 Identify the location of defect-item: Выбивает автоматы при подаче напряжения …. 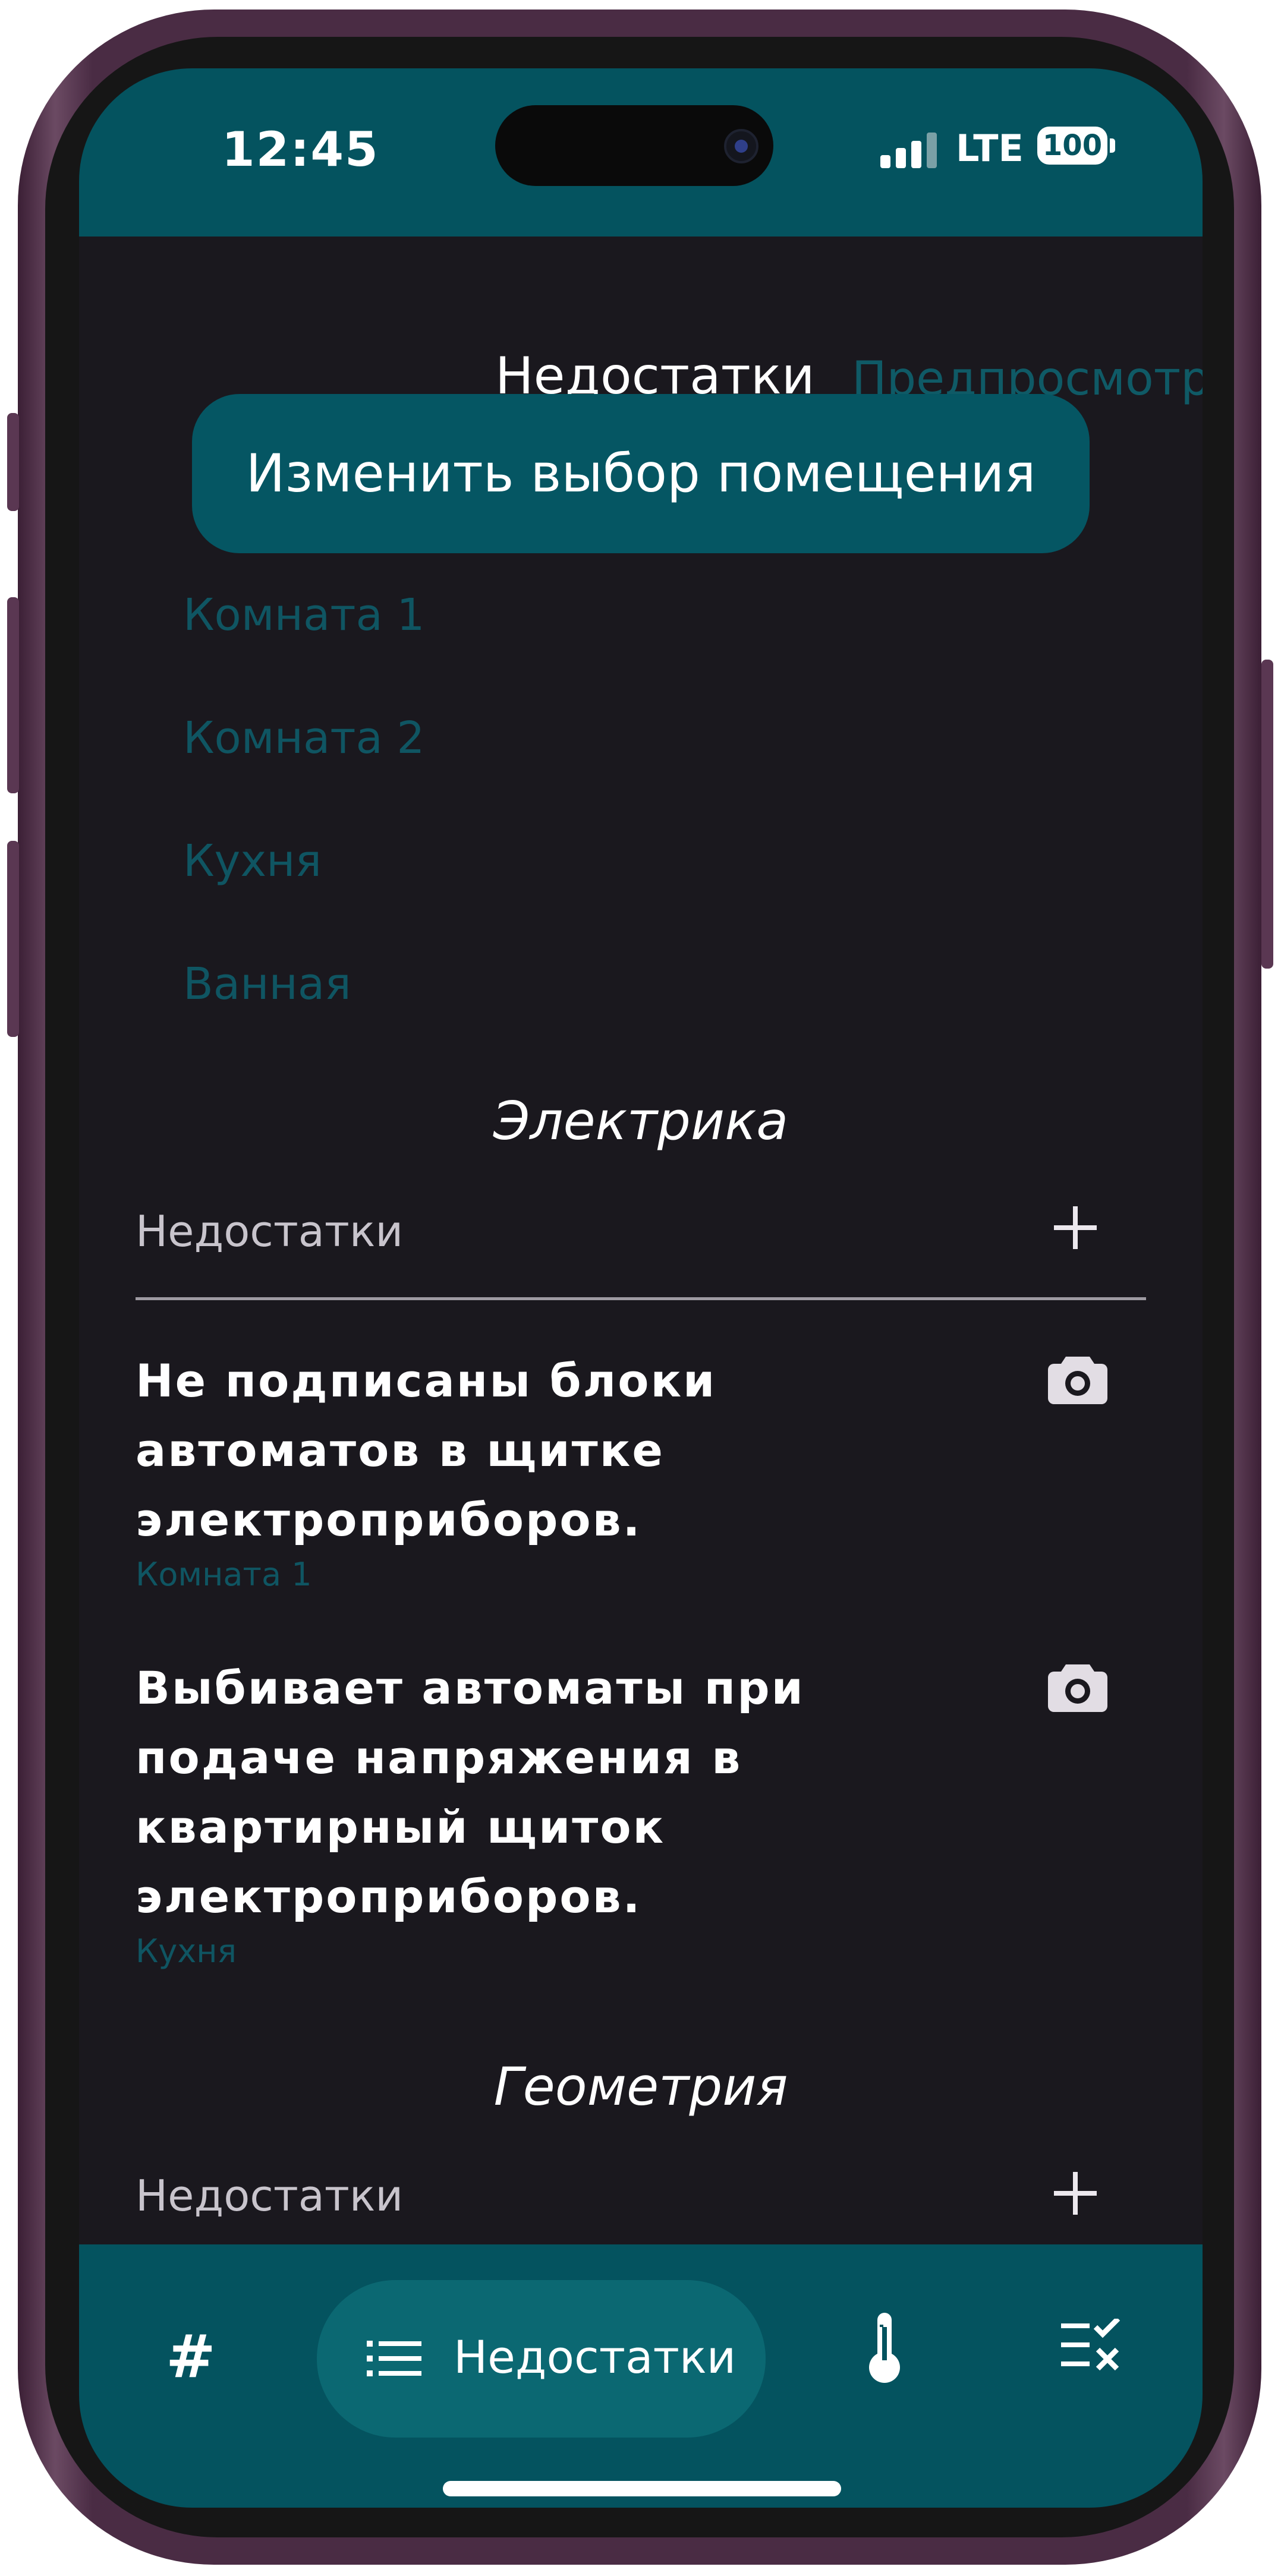
(522, 1812).